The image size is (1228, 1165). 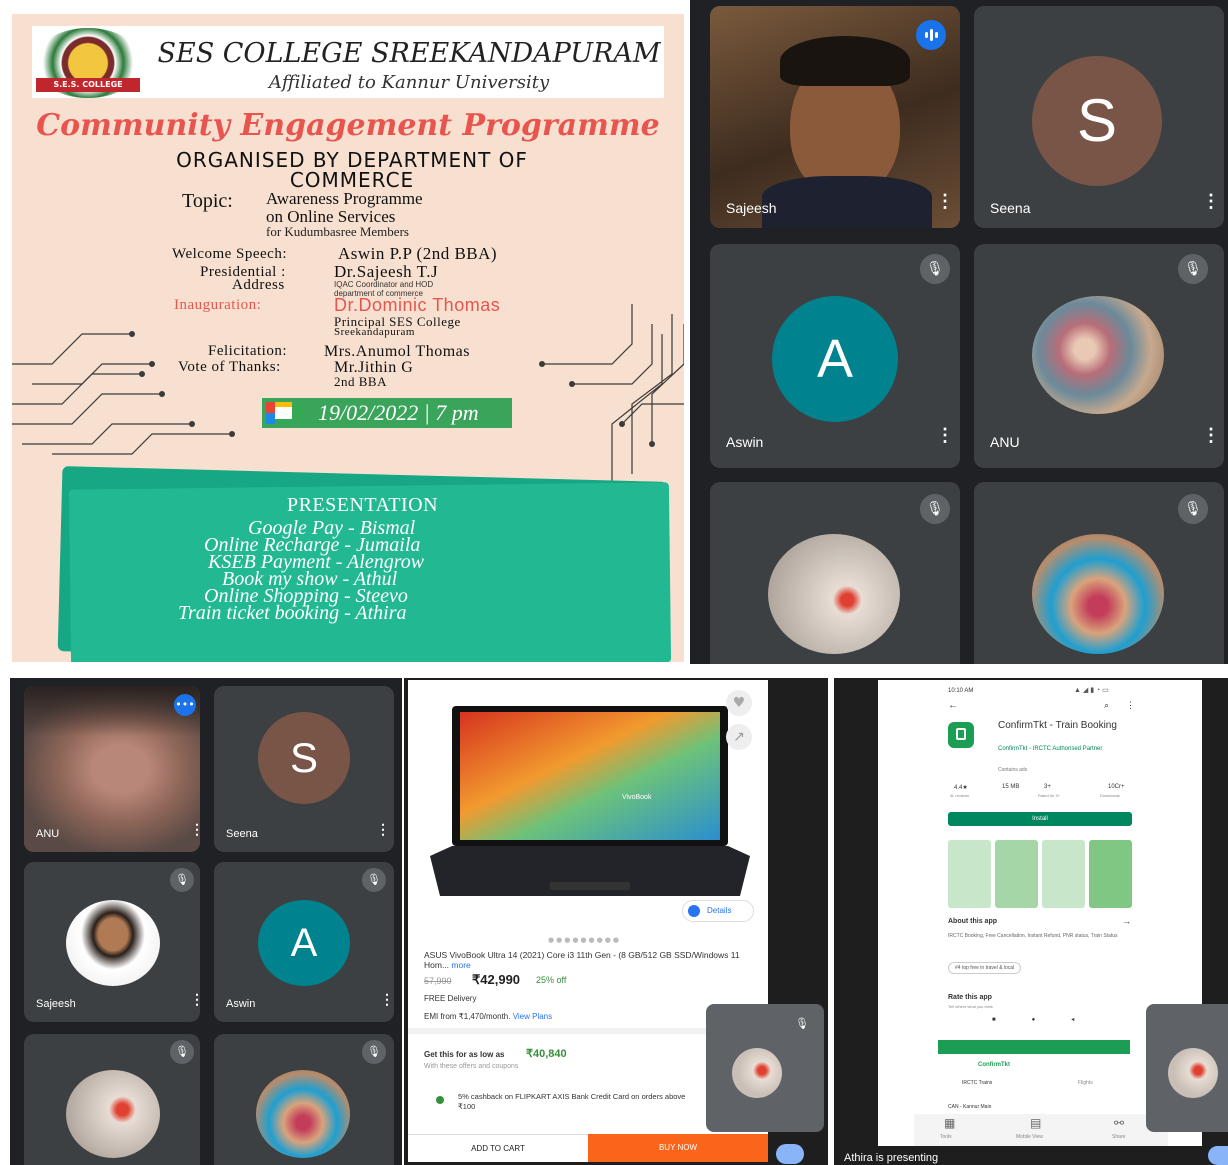 I want to click on overflow-menu-icon: ⋮, so click(x=1130, y=705).